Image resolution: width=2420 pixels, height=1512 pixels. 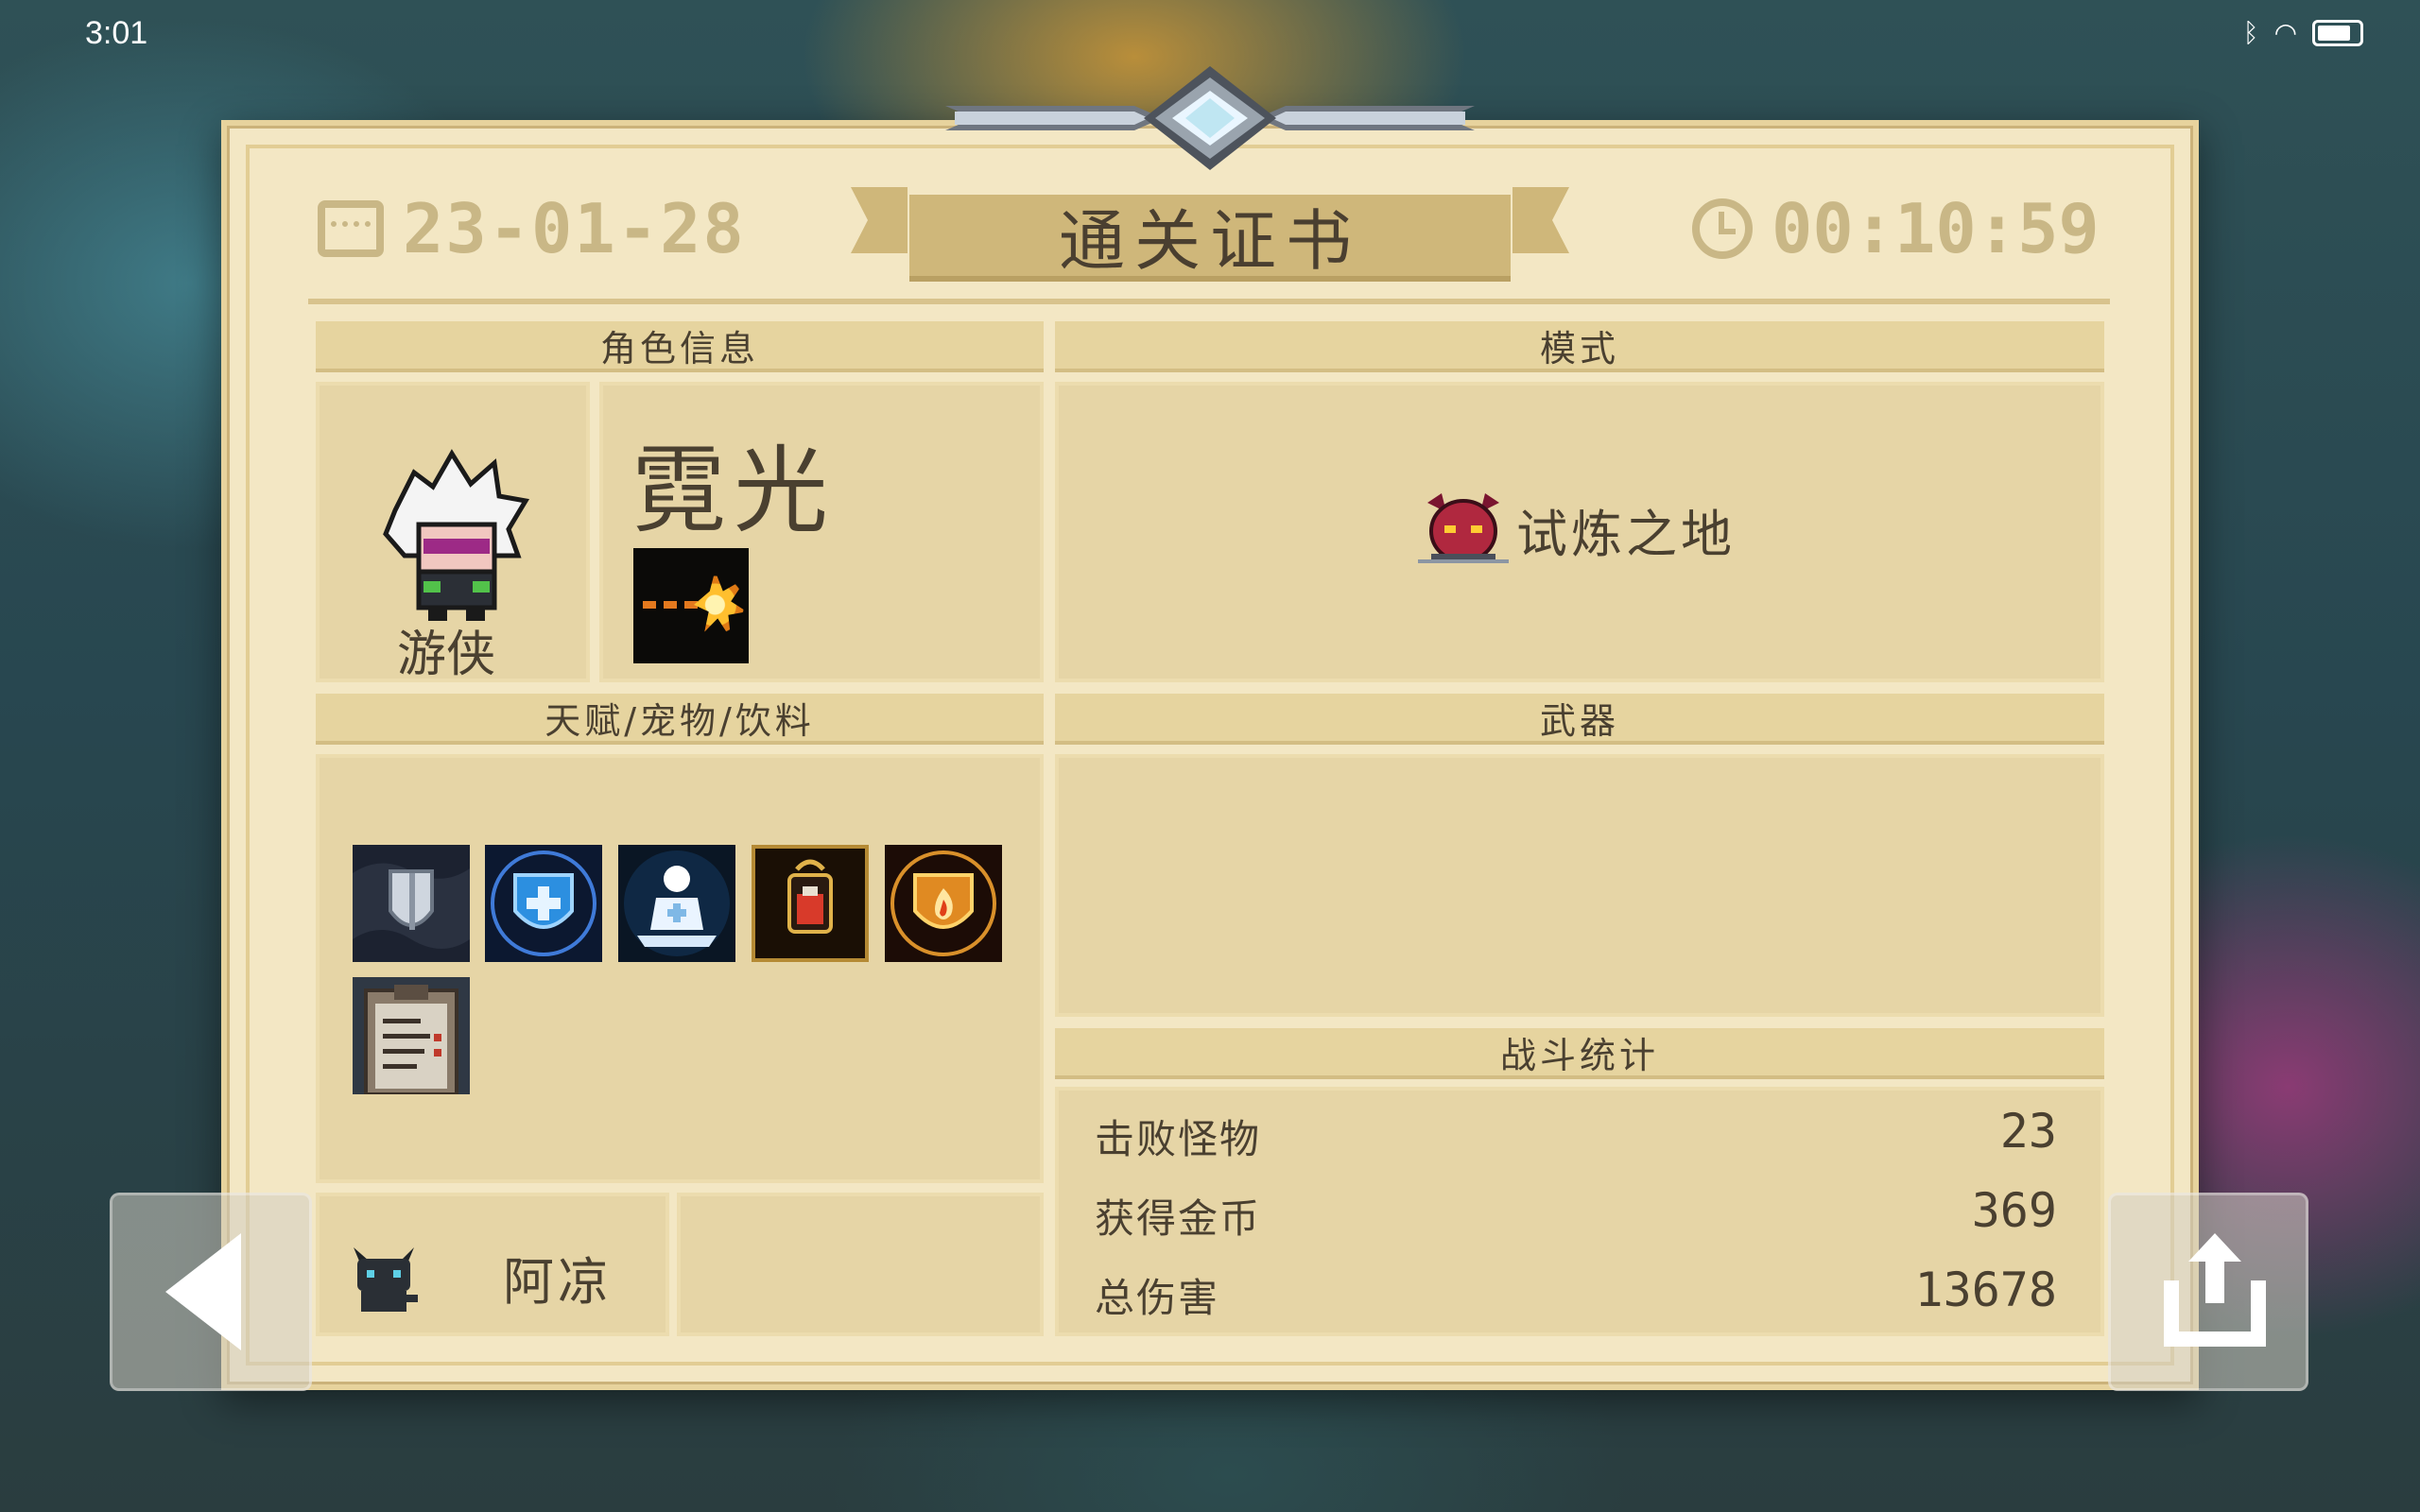 What do you see at coordinates (386, 1279) in the screenshot?
I see `black-cat-pet-icon` at bounding box center [386, 1279].